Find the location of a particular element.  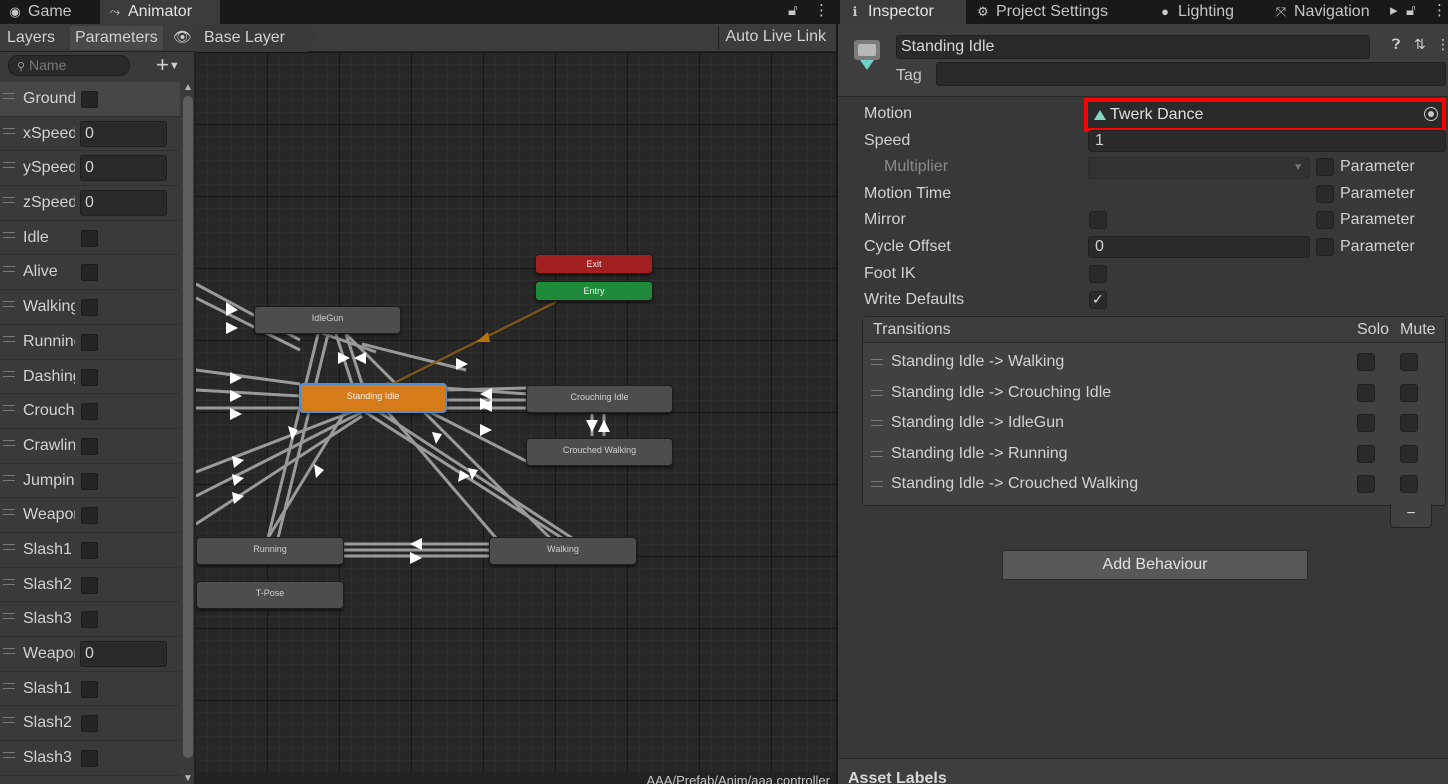

transition-row: Standing Idle -> Crouched Walking is located at coordinates (1154, 484).